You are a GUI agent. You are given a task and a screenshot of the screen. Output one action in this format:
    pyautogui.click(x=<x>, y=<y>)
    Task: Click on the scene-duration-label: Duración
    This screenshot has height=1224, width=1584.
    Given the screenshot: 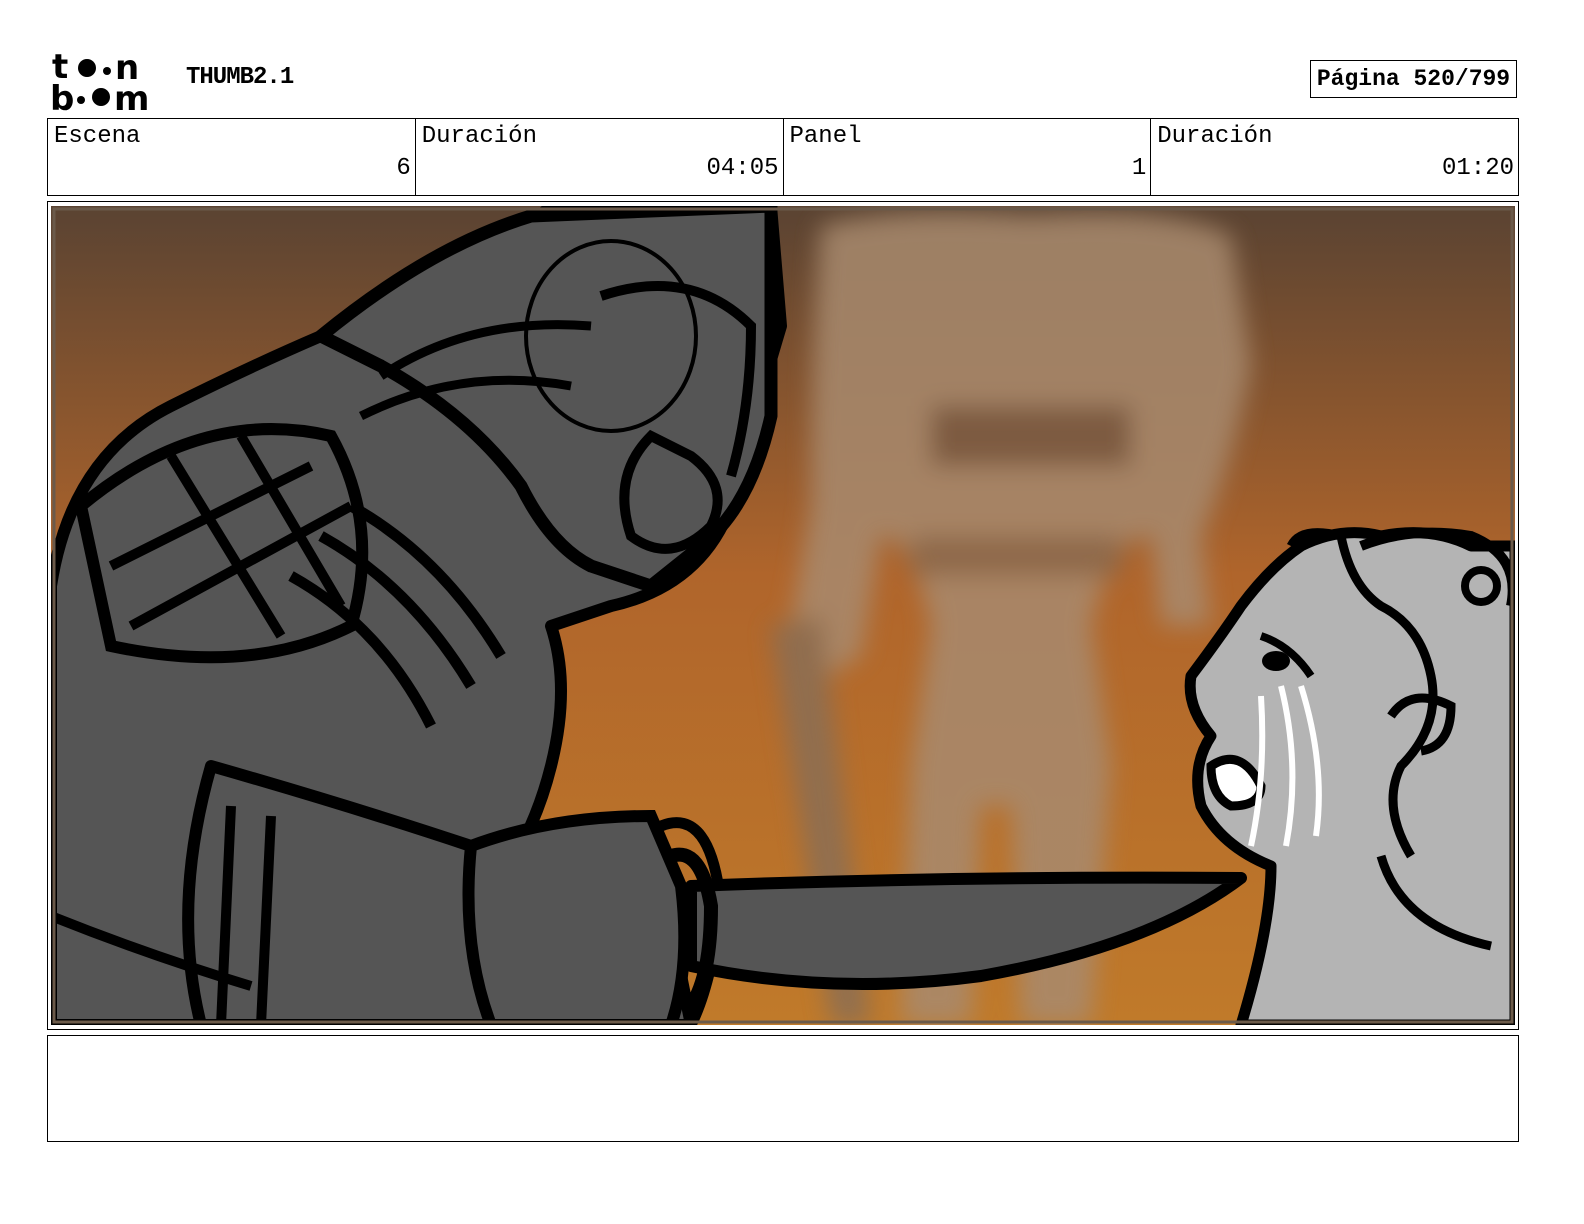 What is the action you would take?
    pyautogui.click(x=479, y=136)
    